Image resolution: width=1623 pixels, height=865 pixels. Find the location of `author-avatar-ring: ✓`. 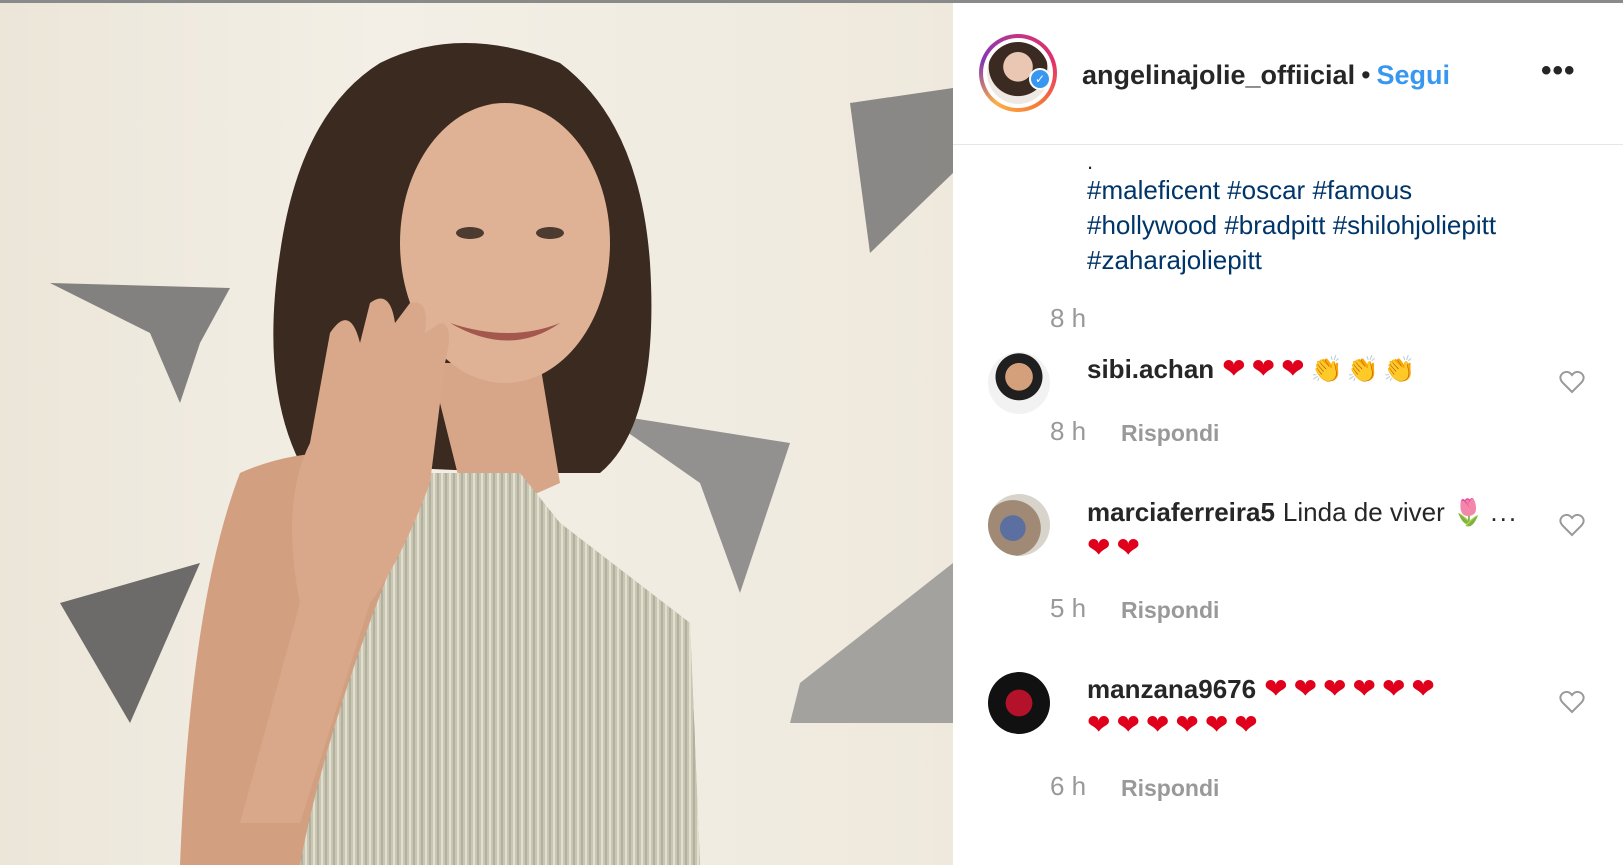

author-avatar-ring: ✓ is located at coordinates (1018, 73).